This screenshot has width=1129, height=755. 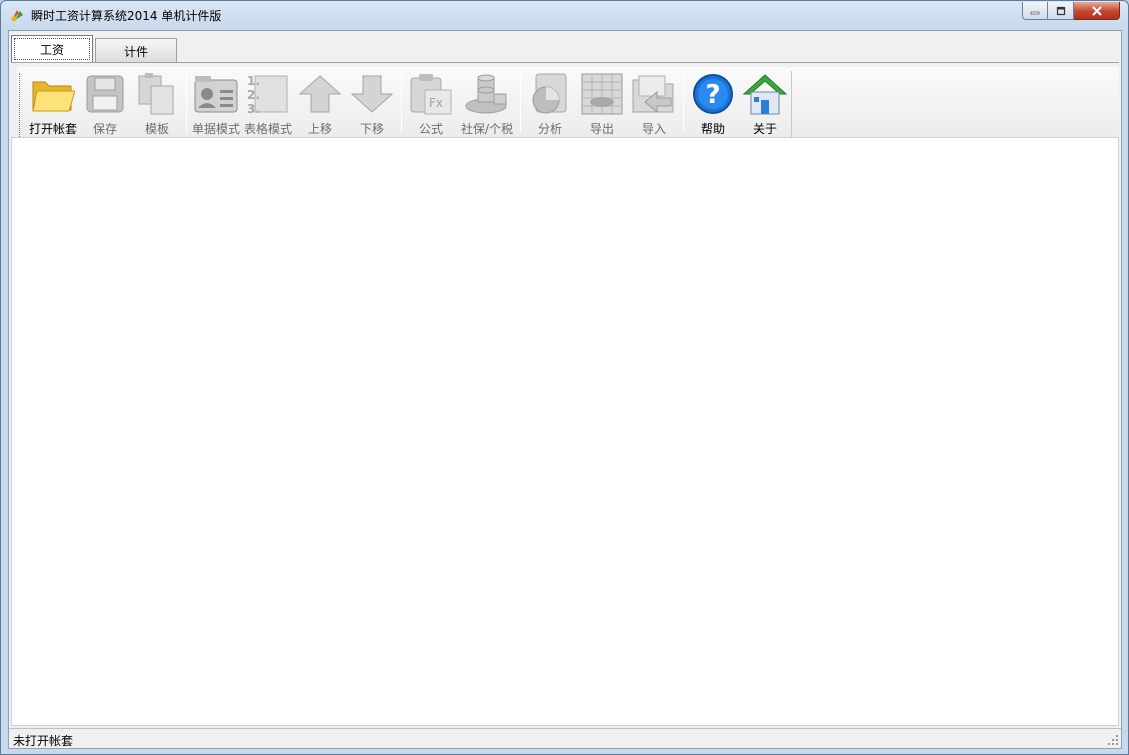 I want to click on toolbar-end-divider, so click(x=791, y=104).